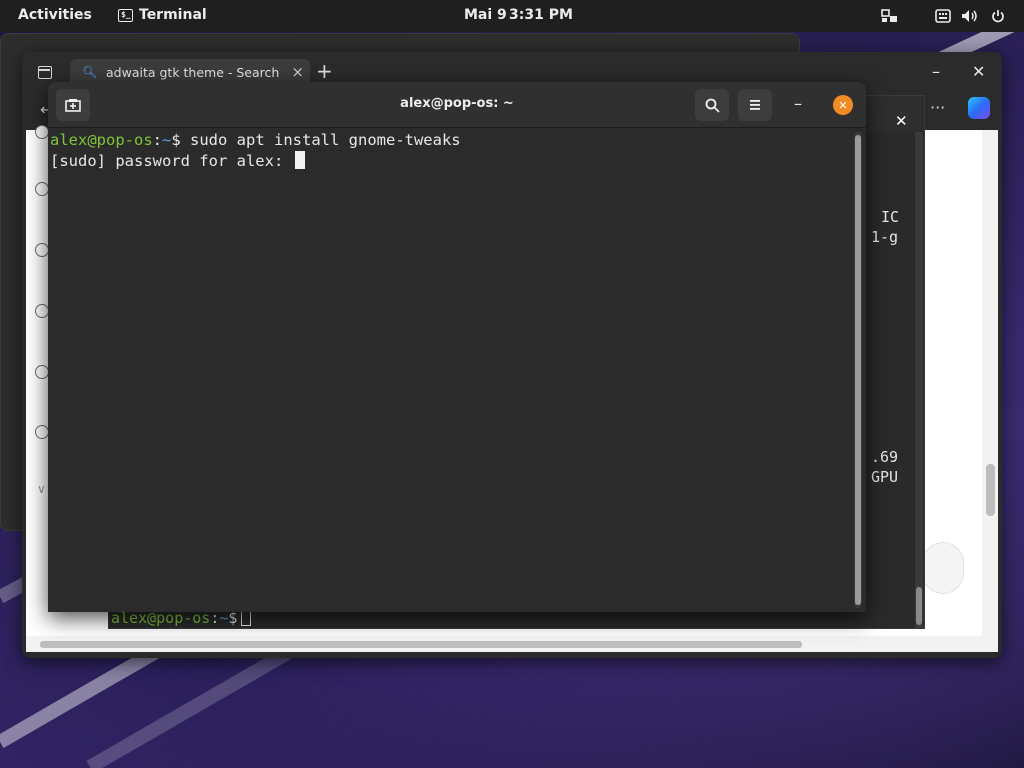 This screenshot has height=768, width=1024. I want to click on floating-button, so click(943, 568).